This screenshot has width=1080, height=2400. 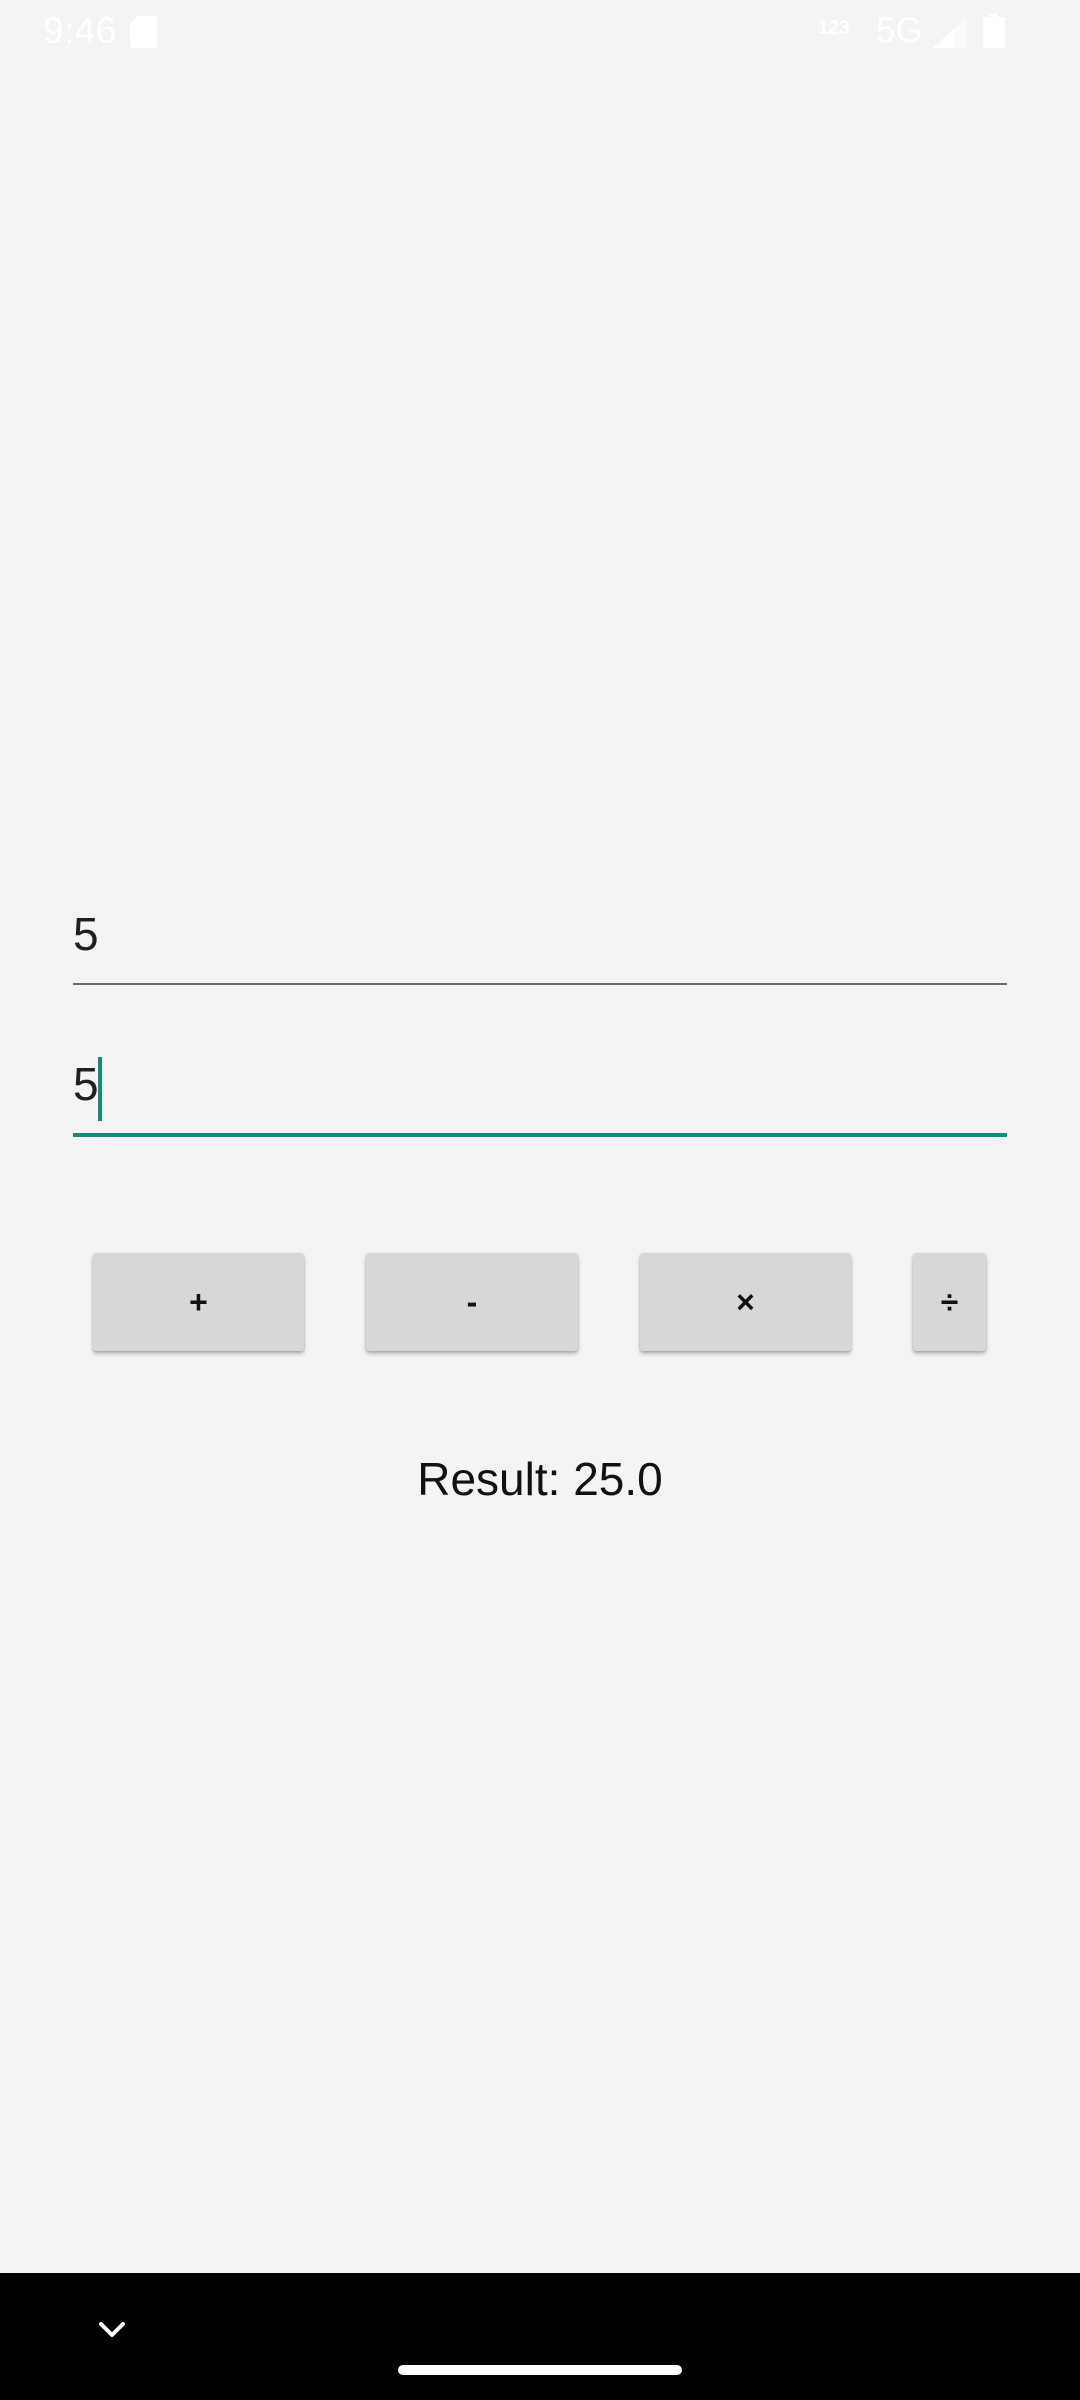 I want to click on second-number-input: 5, so click(x=540, y=1096).